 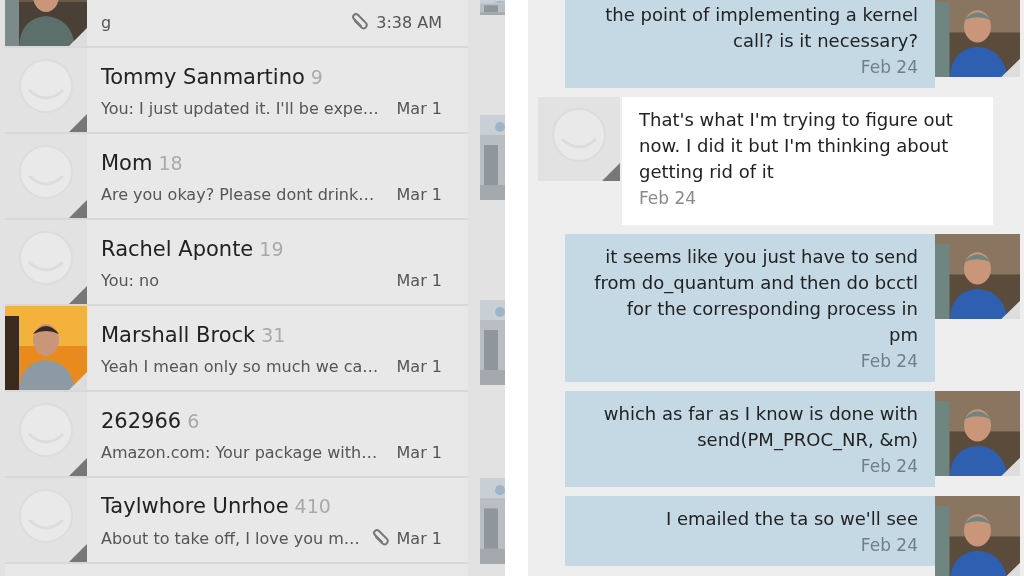 I want to click on conversation-row: Mom 18 Are you okay? Please dont drink… Mar 1, so click(x=236, y=177).